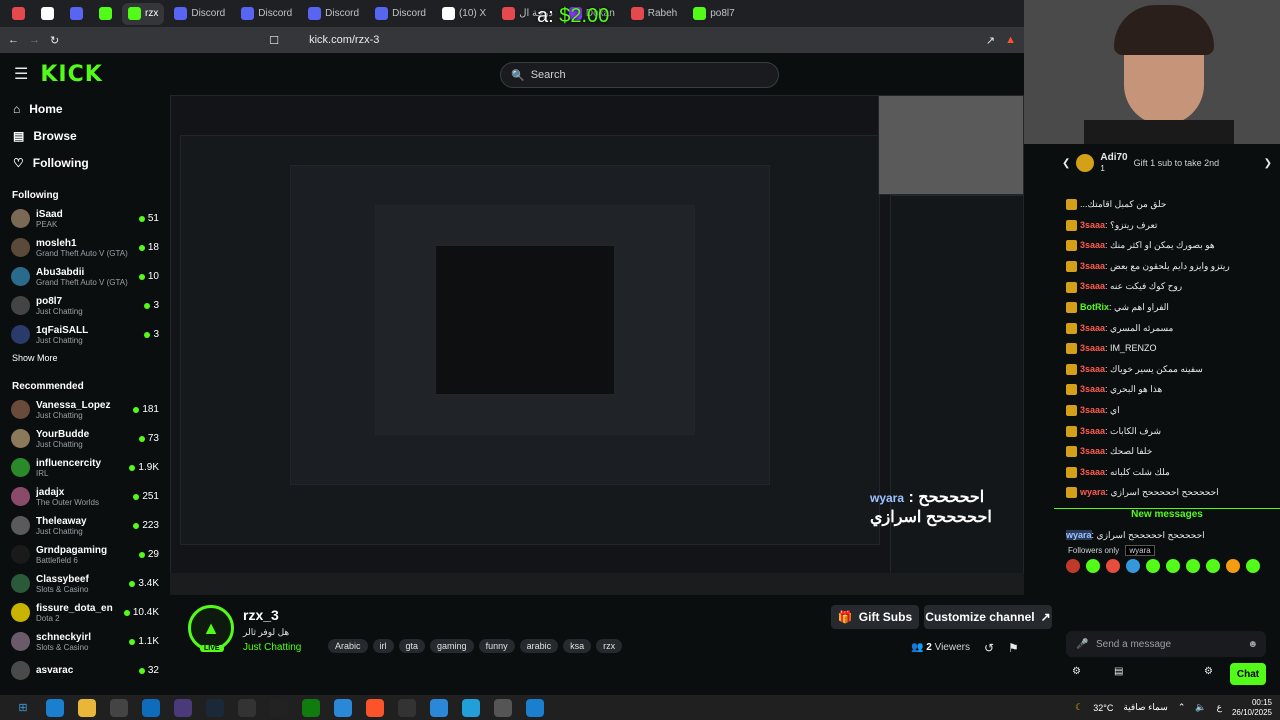 The height and width of the screenshot is (720, 1280). What do you see at coordinates (348, 646) in the screenshot?
I see `stream-tag: Arabic` at bounding box center [348, 646].